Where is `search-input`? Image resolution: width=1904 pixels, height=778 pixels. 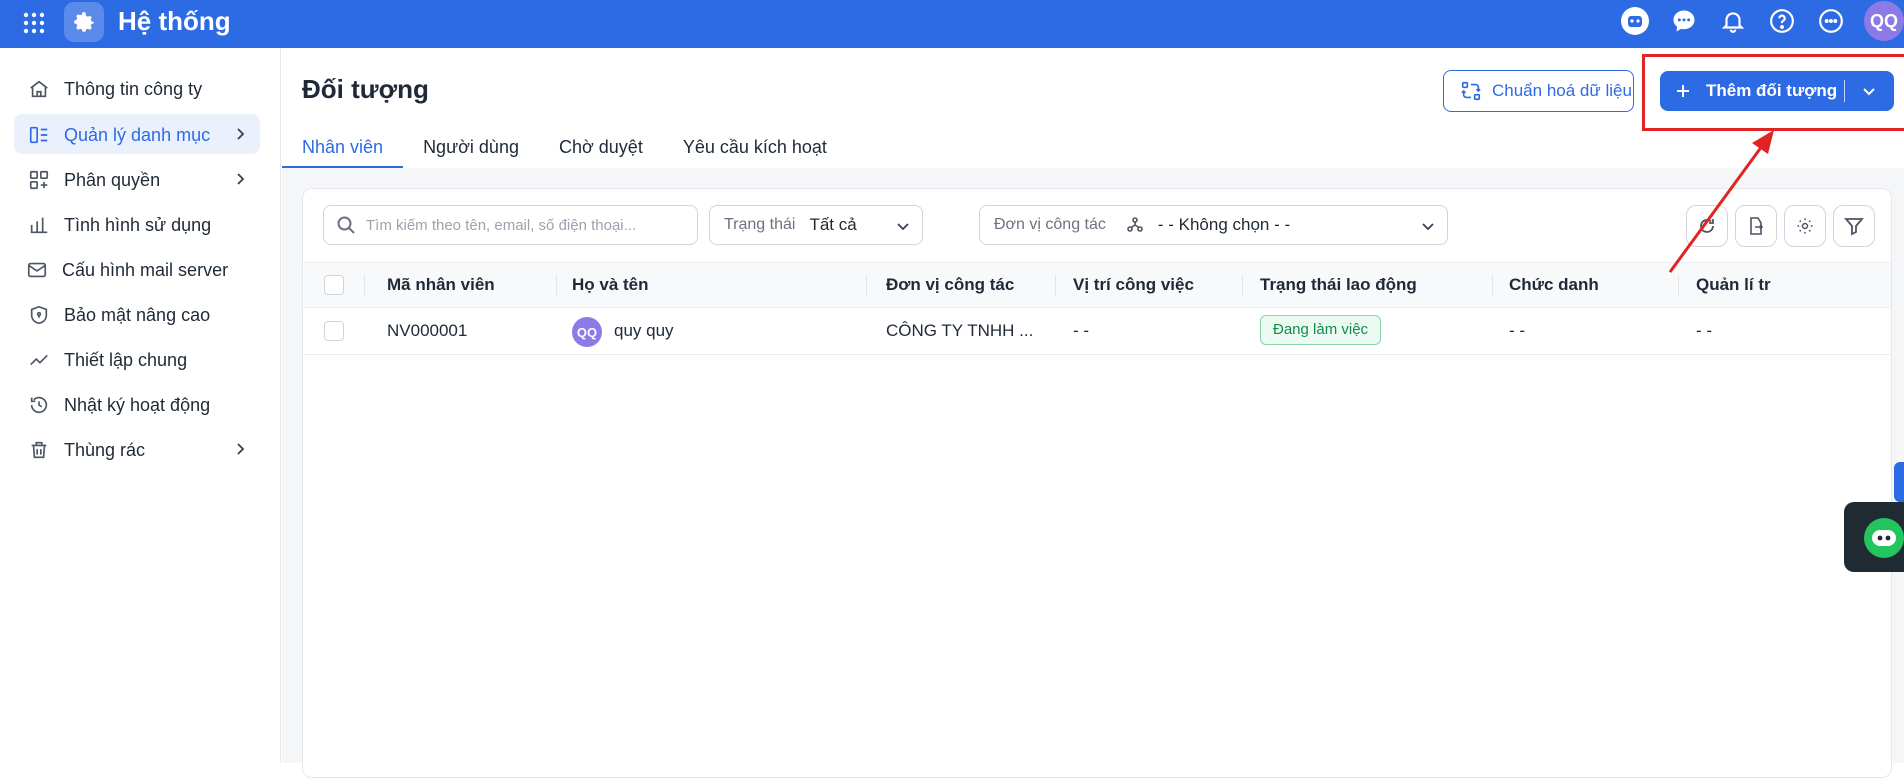
search-input is located at coordinates (524, 225).